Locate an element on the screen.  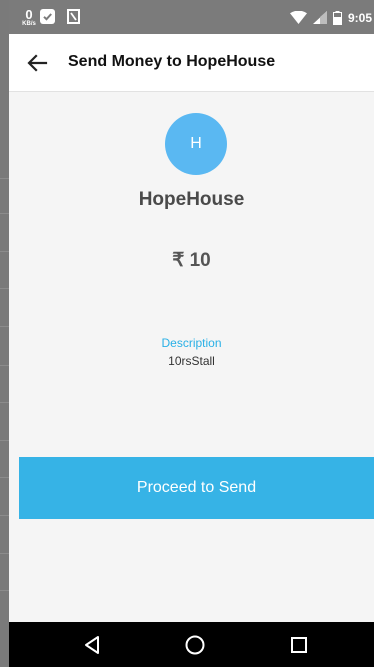
check-notification-icon is located at coordinates (47, 16).